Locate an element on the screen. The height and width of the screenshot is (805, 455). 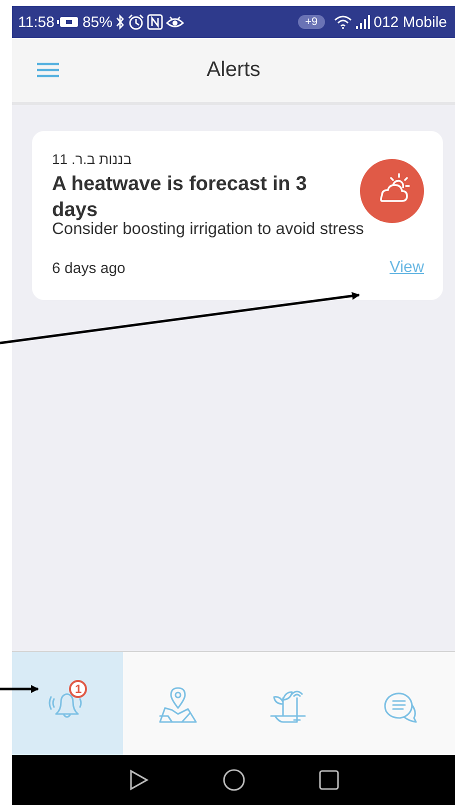
battery-level: 85% is located at coordinates (97, 22).